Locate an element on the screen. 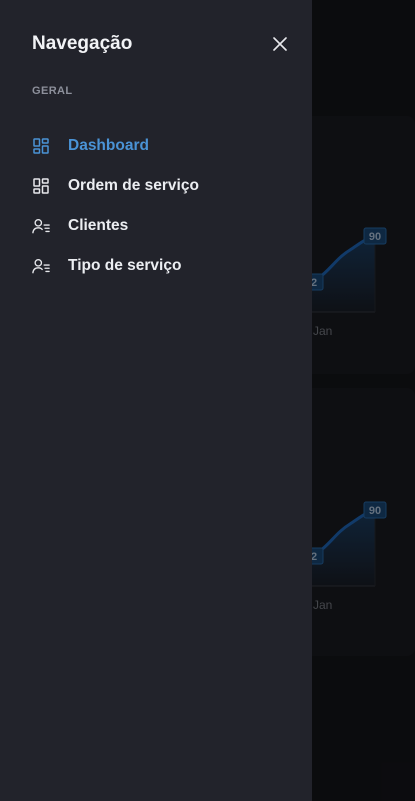 The height and width of the screenshot is (801, 415). drawer-title: Navegação is located at coordinates (82, 43).